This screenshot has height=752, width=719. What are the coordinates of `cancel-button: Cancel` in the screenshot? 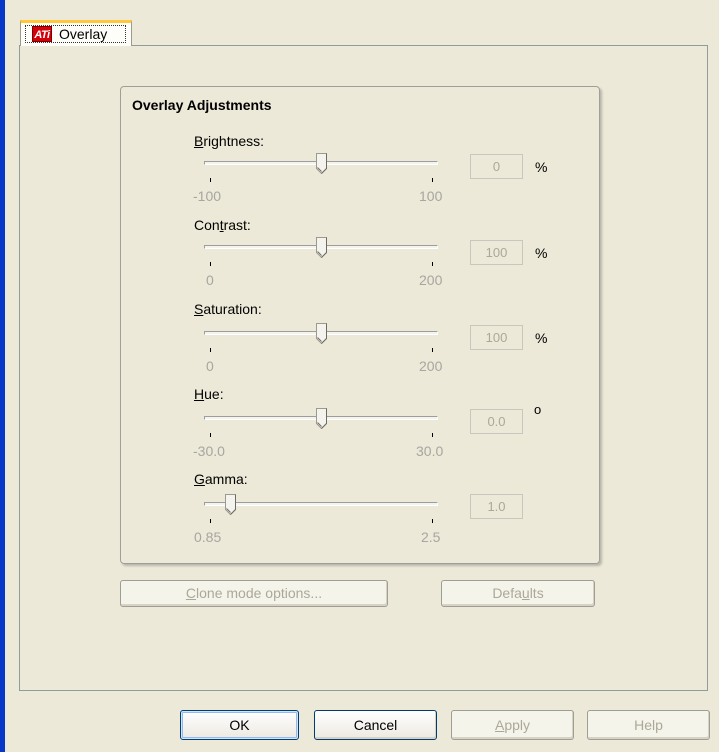 It's located at (375, 725).